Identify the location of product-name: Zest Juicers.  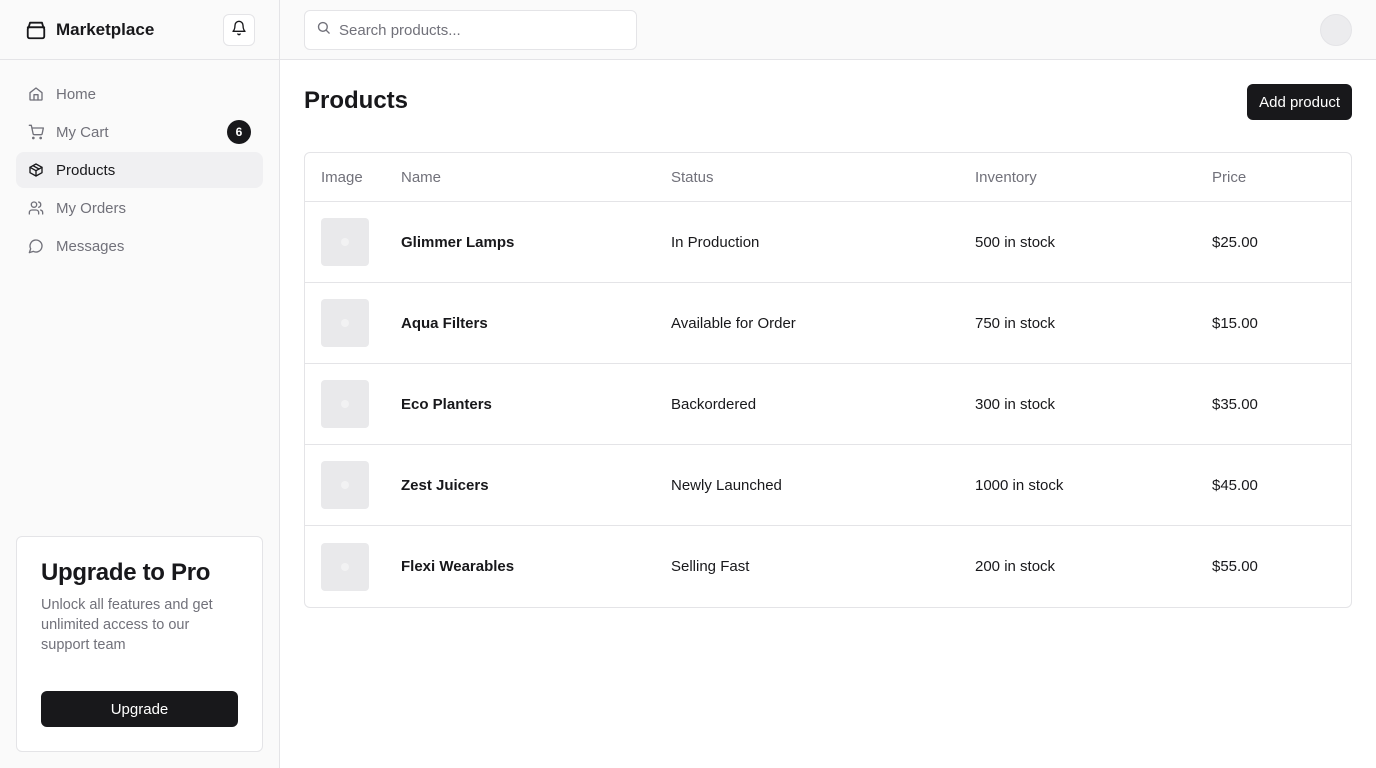
(445, 485).